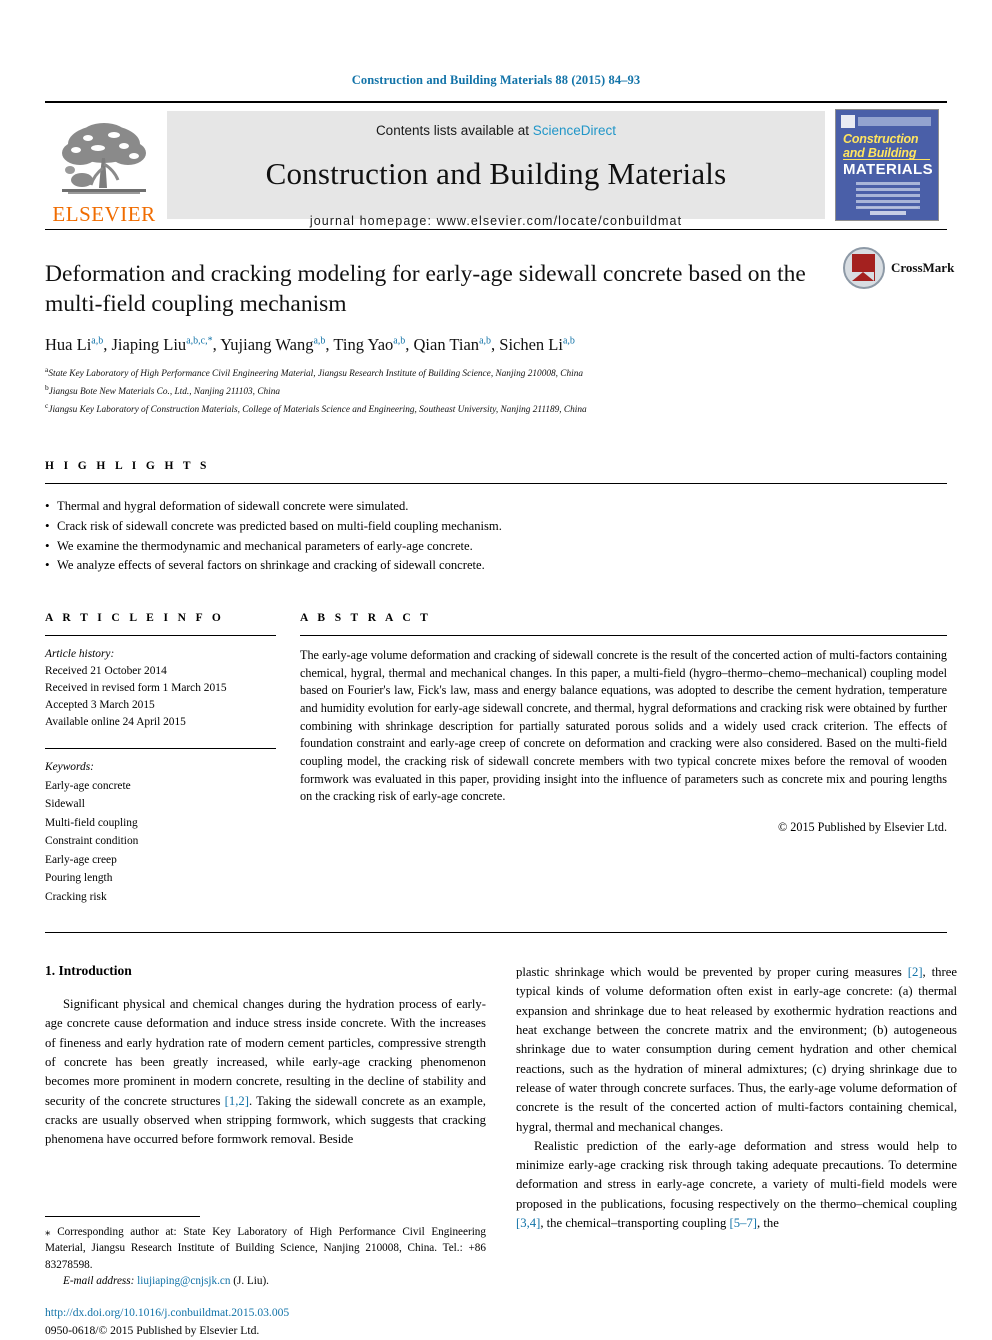 The height and width of the screenshot is (1340, 992). I want to click on cover-line-1: Construction, so click(881, 139).